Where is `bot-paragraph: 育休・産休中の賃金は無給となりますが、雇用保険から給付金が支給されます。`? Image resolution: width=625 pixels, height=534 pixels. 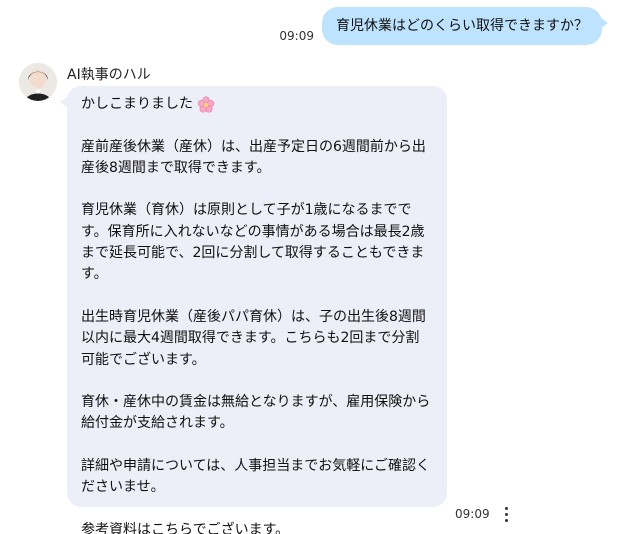 bot-paragraph: 育休・産休中の賃金は無給となりますが、雇用保険から給付金が支給されます。 is located at coordinates (256, 413).